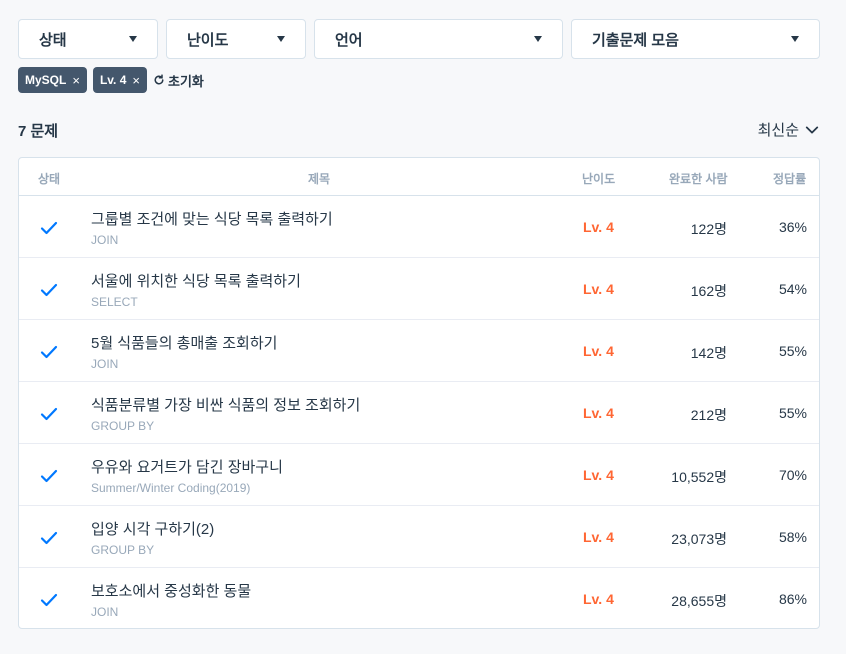  I want to click on language-filter-dropdown: 언어, so click(438, 39).